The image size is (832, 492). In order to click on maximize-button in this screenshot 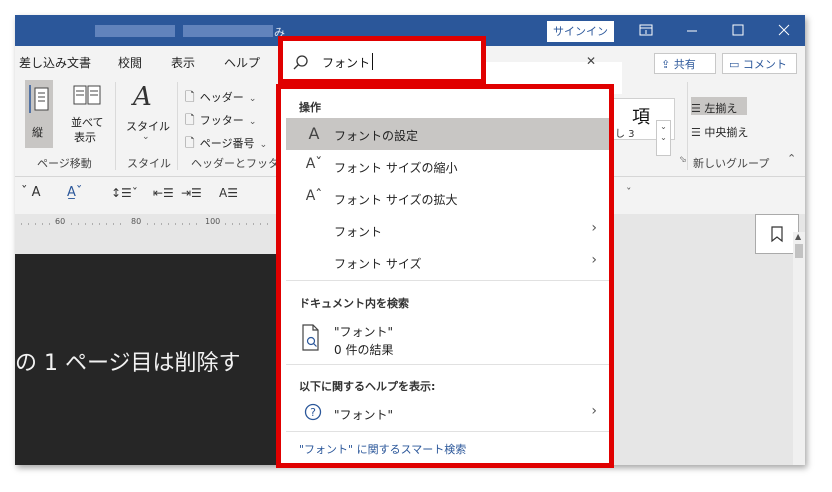, I will do `click(738, 30)`.